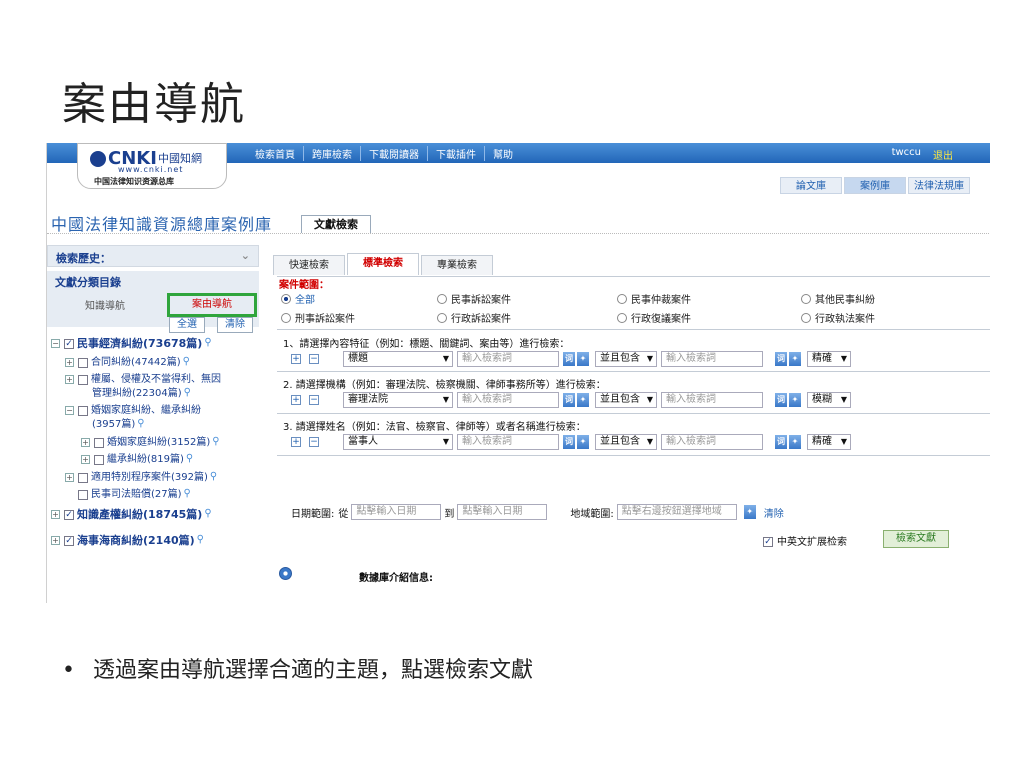  I want to click on clear-region-link: 清除, so click(774, 512).